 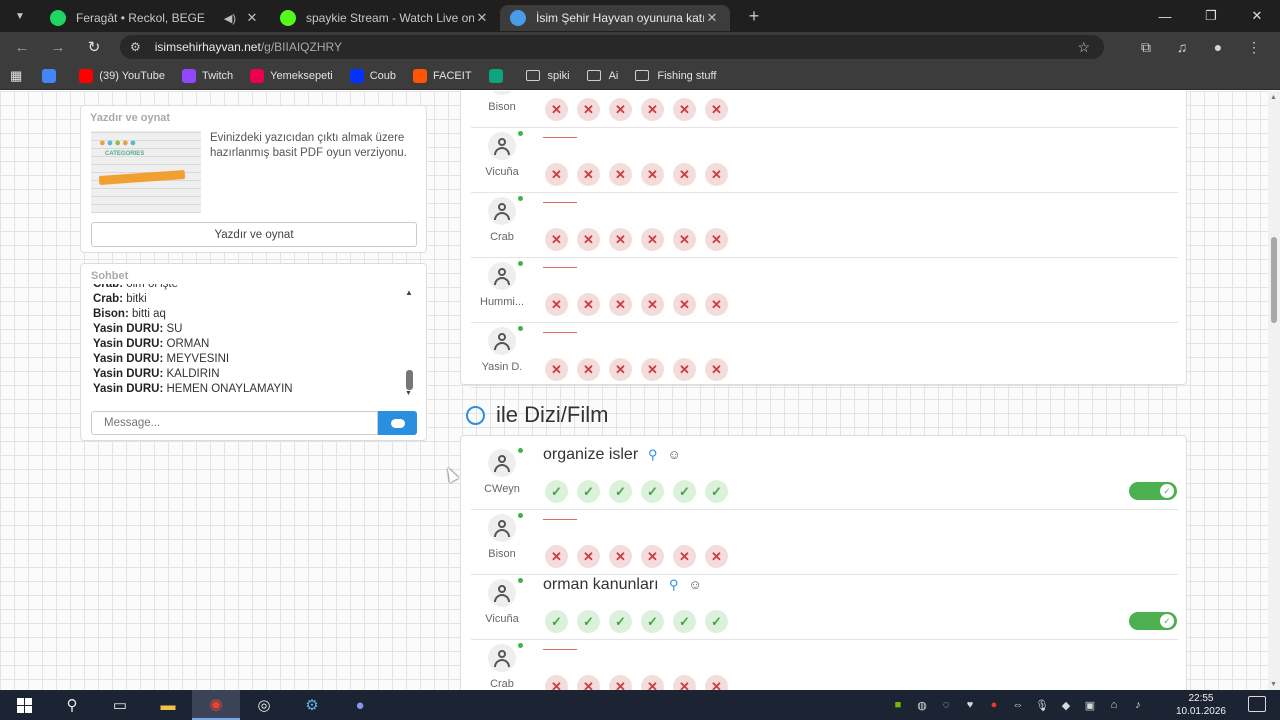 I want to click on bookmark-item: FACEIT, so click(x=442, y=75).